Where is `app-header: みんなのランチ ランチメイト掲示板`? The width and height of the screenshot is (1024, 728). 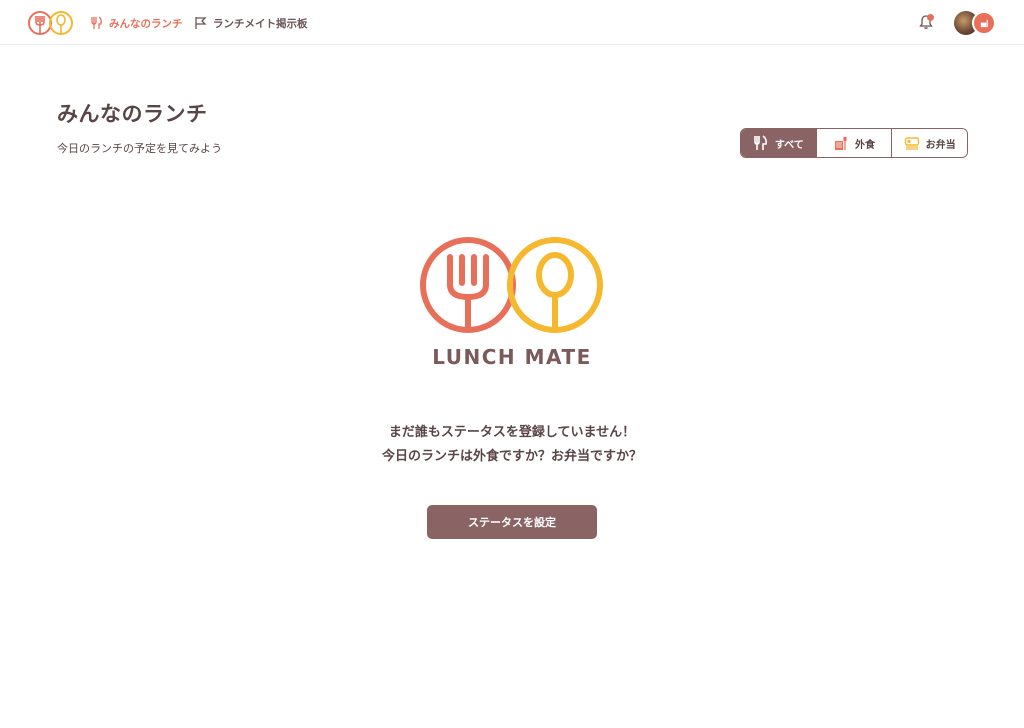
app-header: みんなのランチ ランチメイト掲示板 is located at coordinates (512, 22).